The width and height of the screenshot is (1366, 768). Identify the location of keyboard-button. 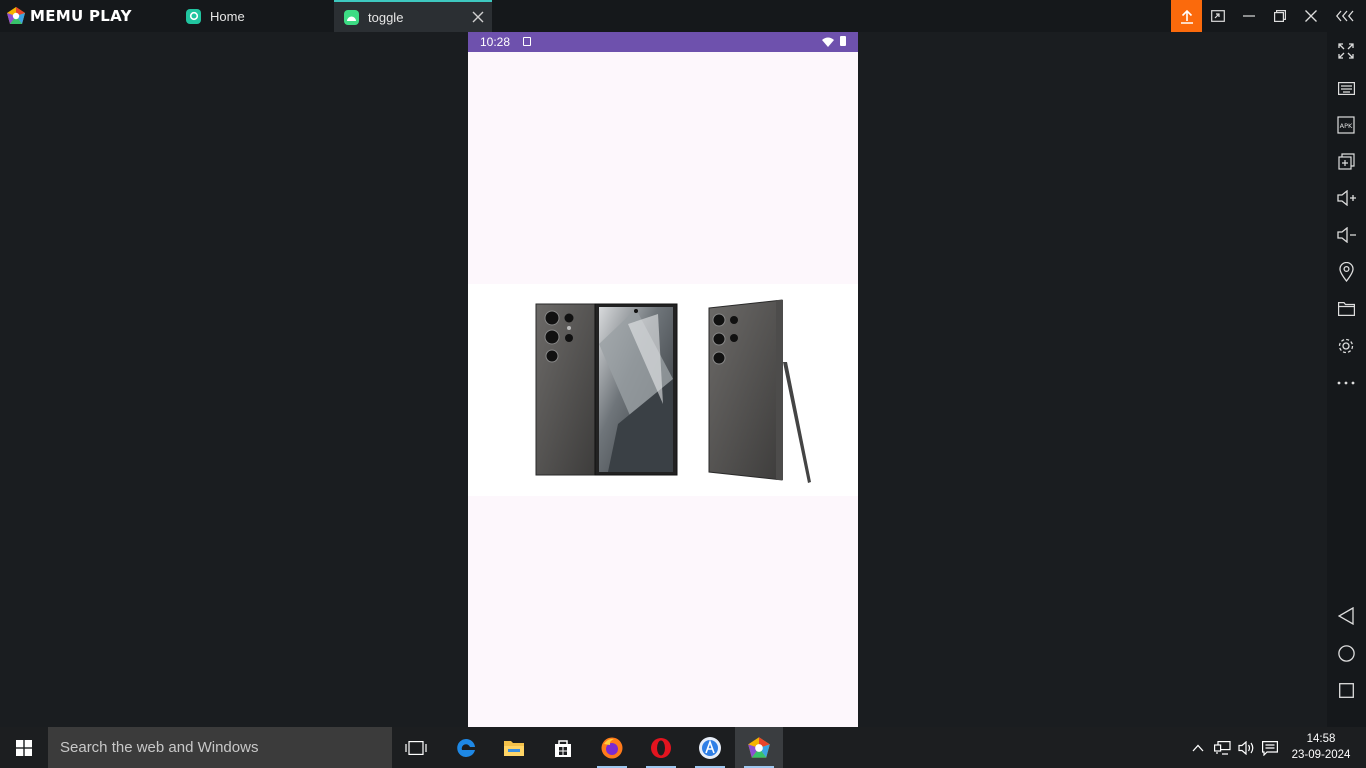
(1346, 88).